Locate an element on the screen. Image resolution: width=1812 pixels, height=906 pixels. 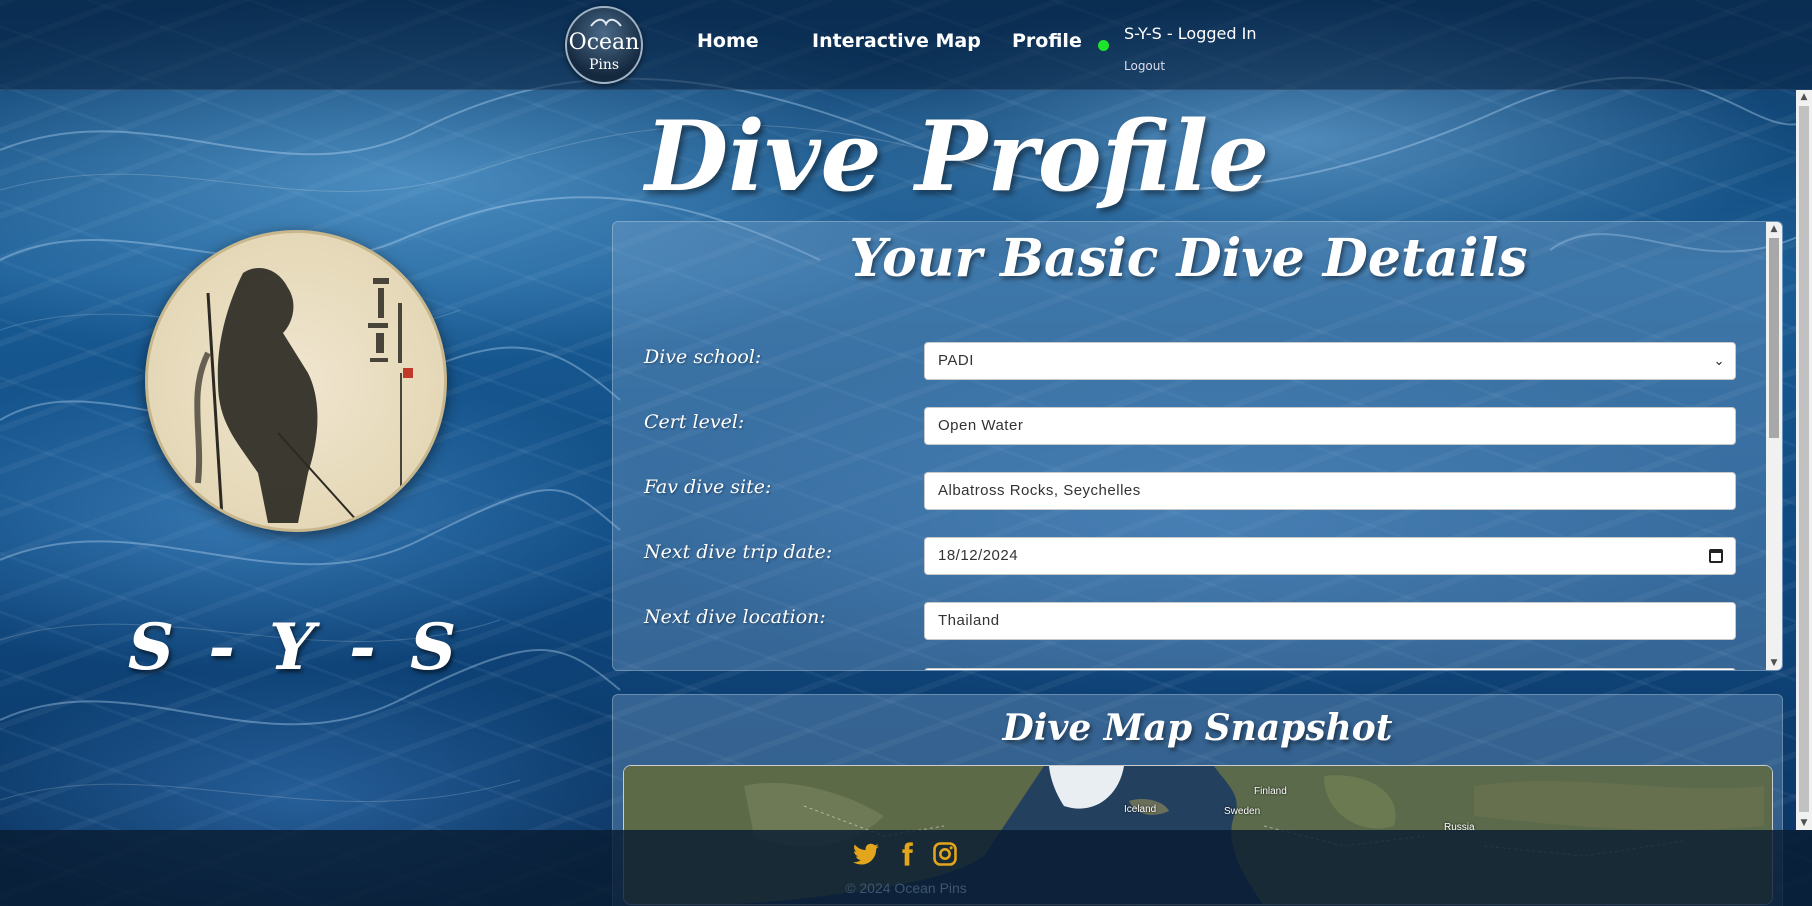
online-status-dot is located at coordinates (1103, 45).